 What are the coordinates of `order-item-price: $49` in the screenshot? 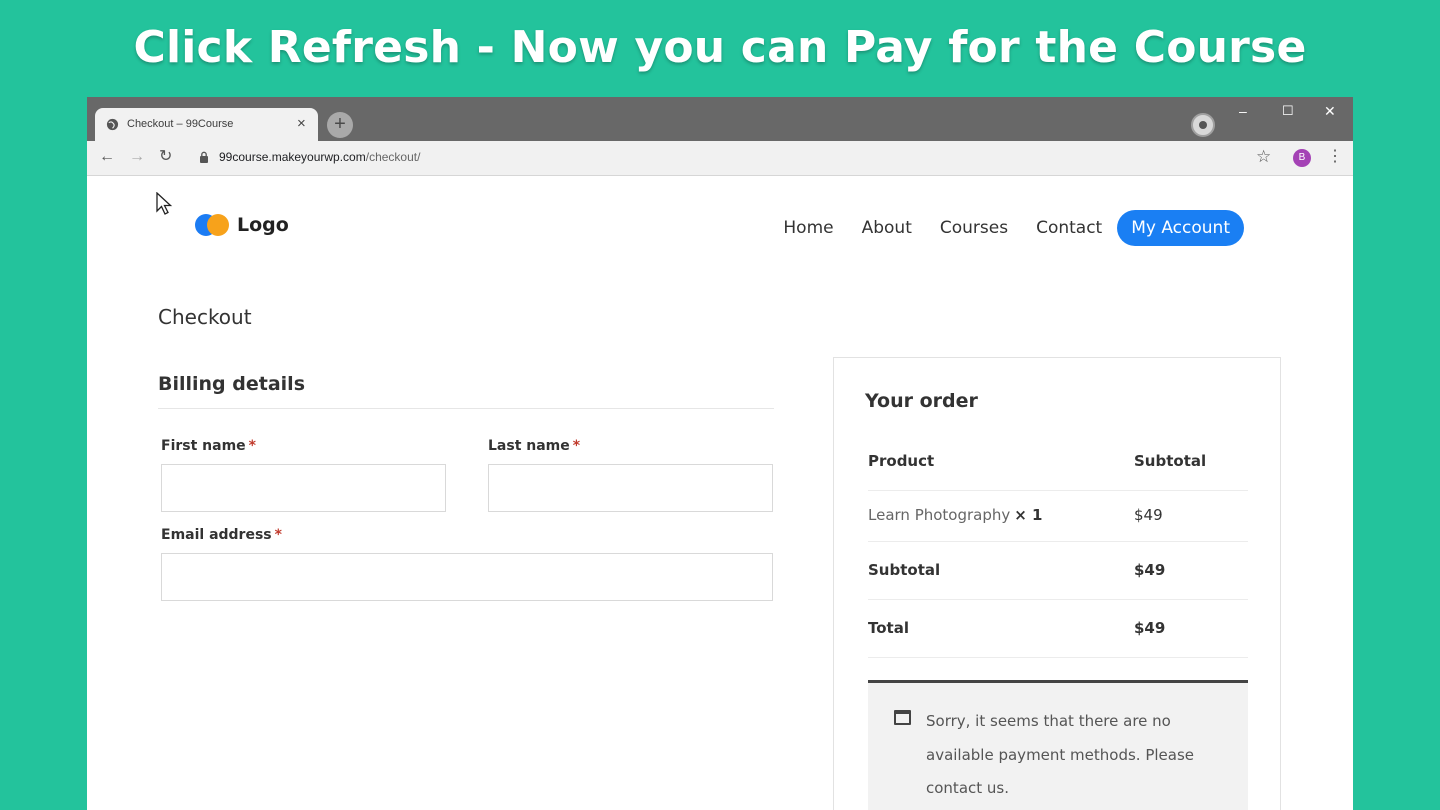 It's located at (1148, 515).